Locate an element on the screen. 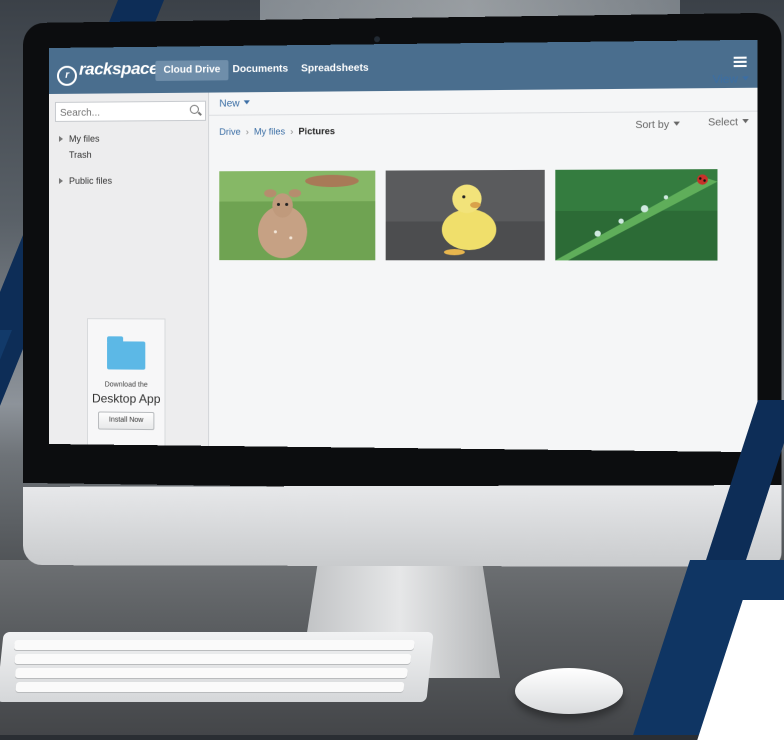 The height and width of the screenshot is (740, 784). duckling-image is located at coordinates (465, 215).